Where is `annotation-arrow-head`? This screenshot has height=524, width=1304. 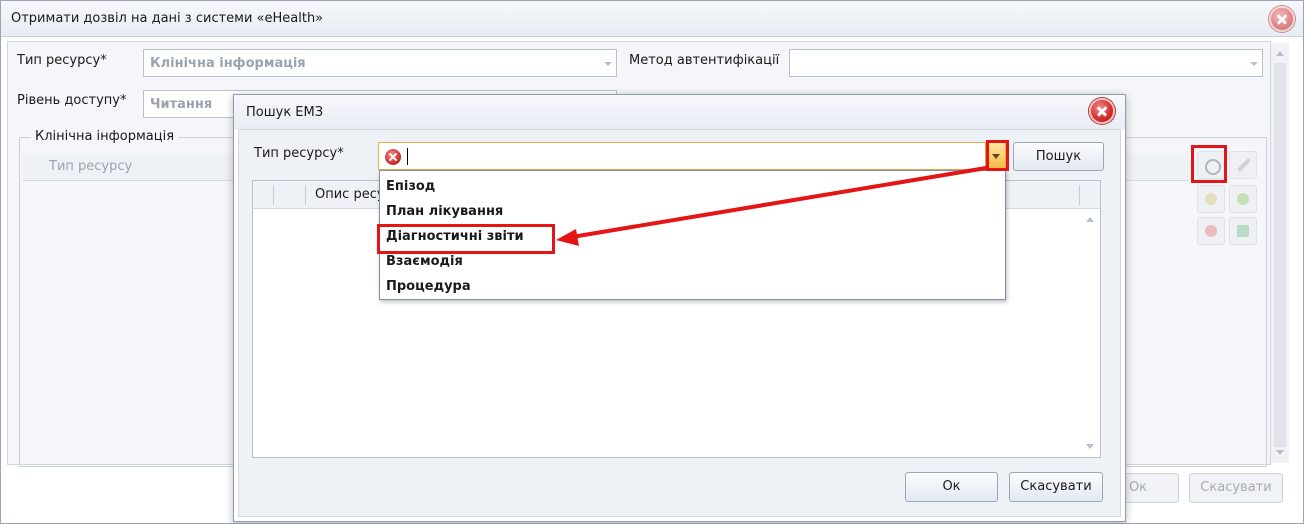 annotation-arrow-head is located at coordinates (567, 237).